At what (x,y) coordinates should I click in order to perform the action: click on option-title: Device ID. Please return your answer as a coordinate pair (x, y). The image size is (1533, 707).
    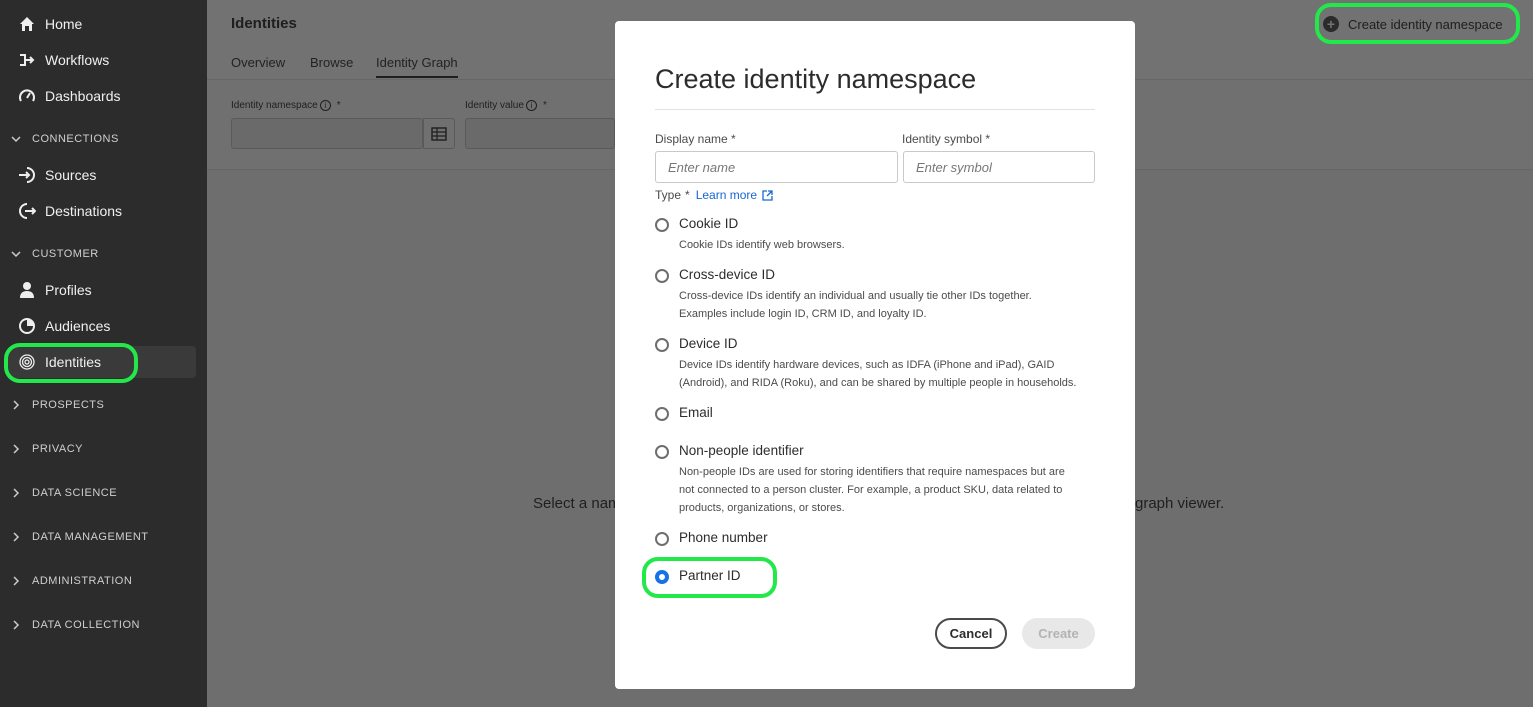
    Looking at the image, I should click on (708, 343).